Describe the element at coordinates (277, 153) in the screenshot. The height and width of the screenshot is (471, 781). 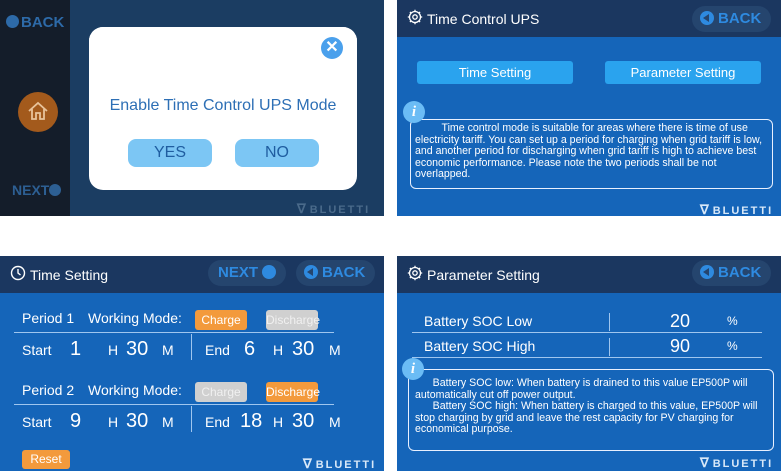
I see `no-button: NO` at that location.